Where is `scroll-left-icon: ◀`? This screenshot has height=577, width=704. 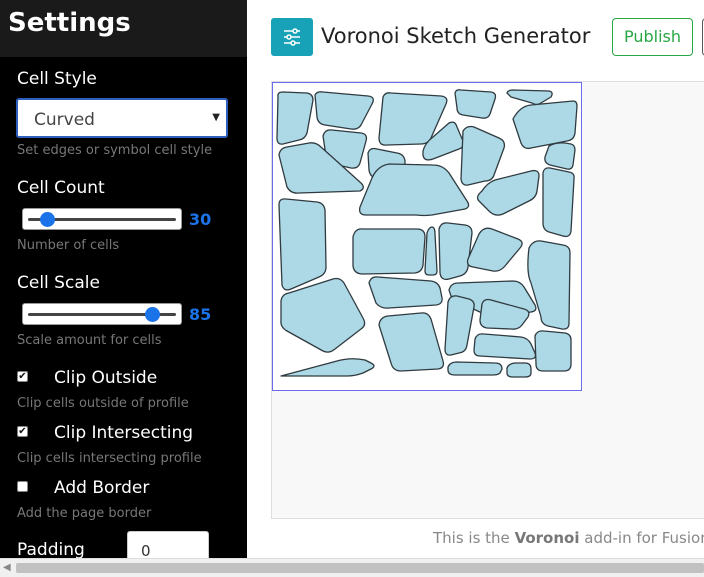 scroll-left-icon: ◀ is located at coordinates (7, 567).